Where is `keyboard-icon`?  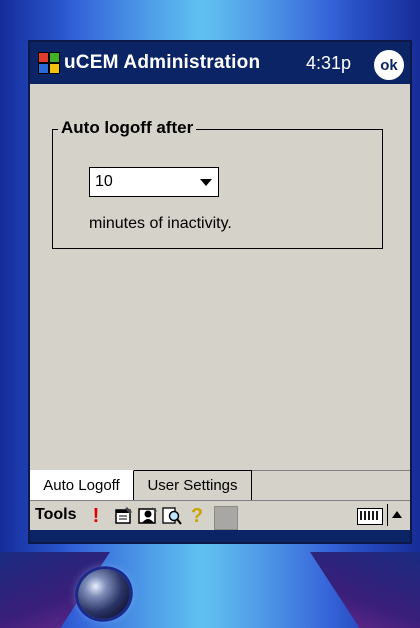 keyboard-icon is located at coordinates (370, 516).